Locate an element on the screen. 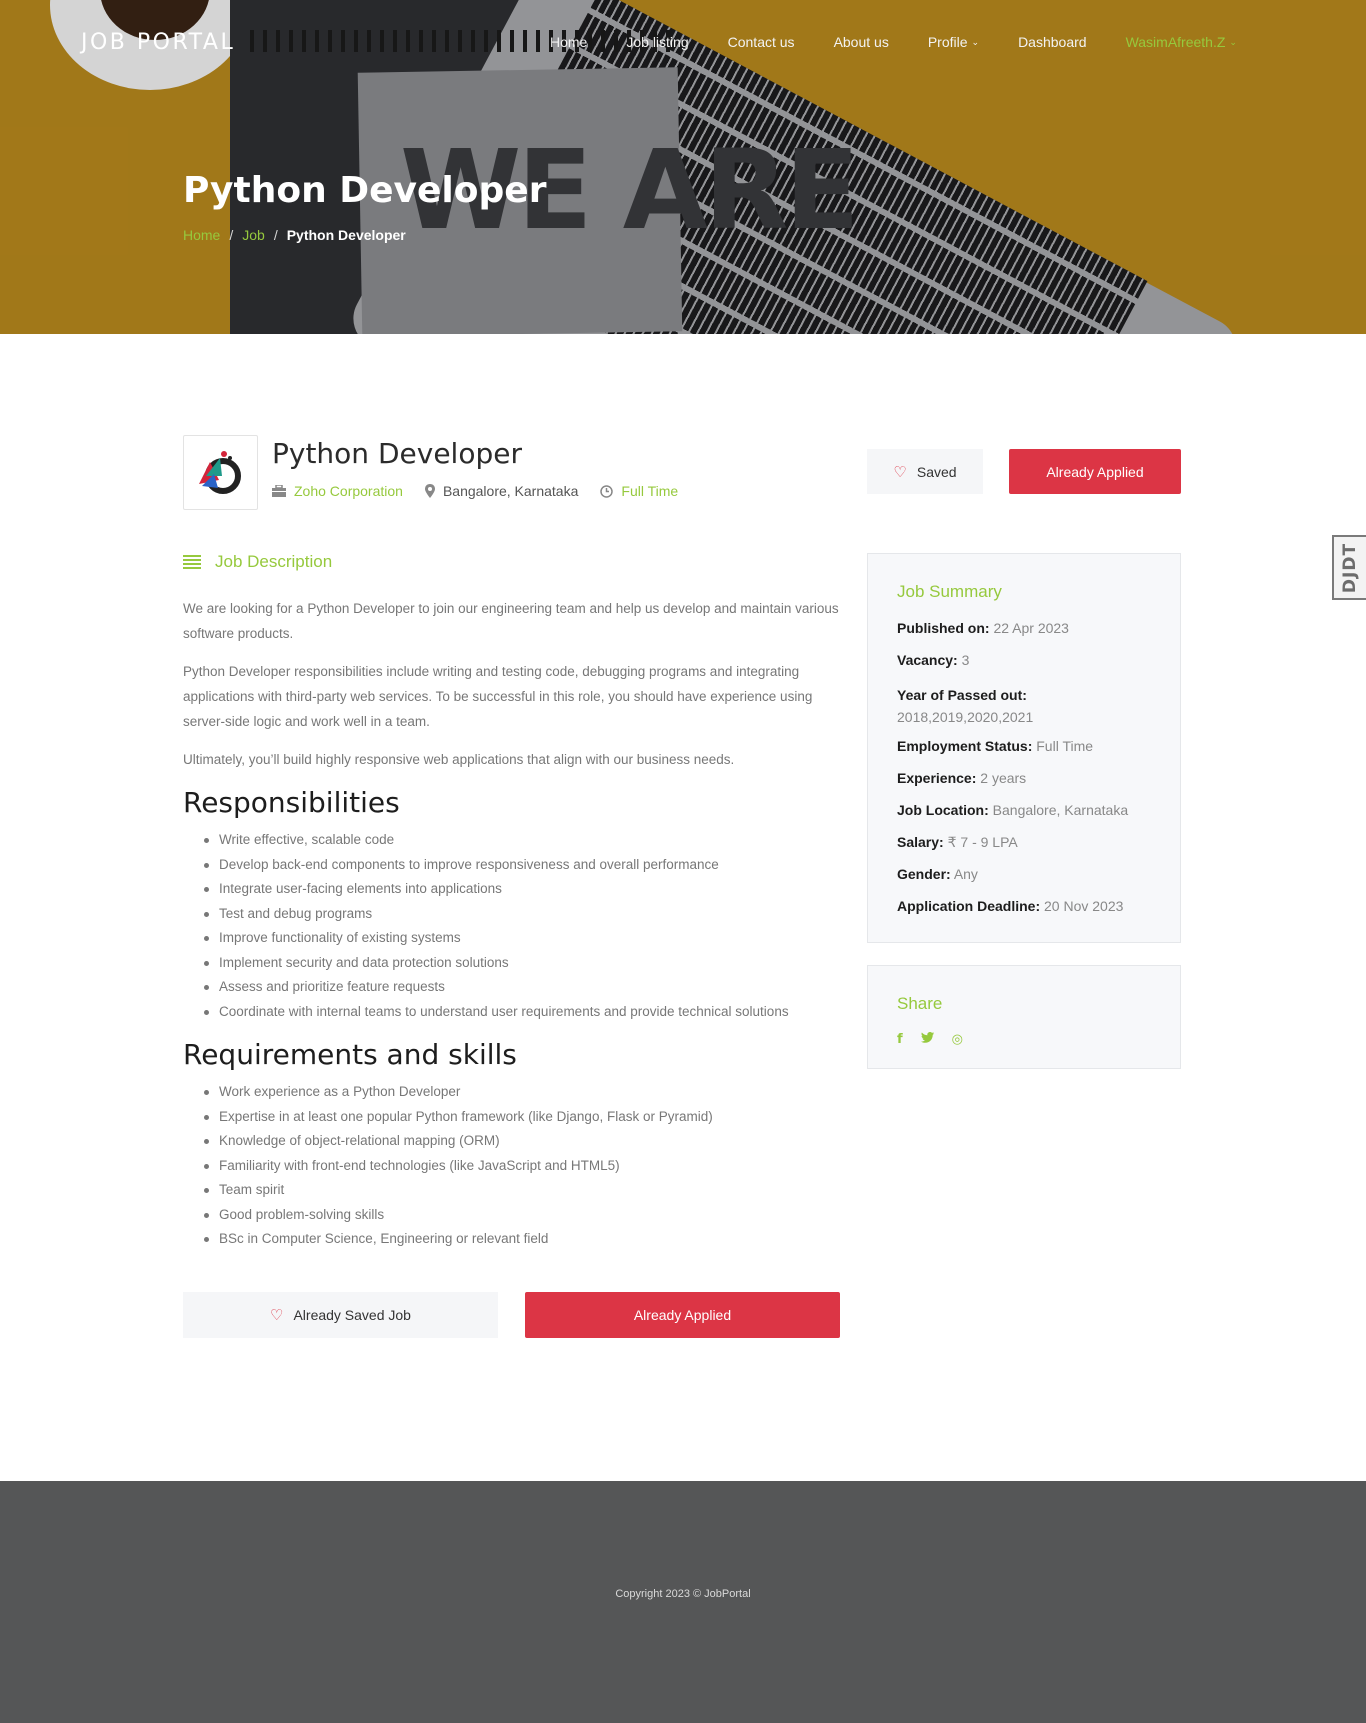  nav-profile: Profile ⌄ is located at coordinates (953, 42).